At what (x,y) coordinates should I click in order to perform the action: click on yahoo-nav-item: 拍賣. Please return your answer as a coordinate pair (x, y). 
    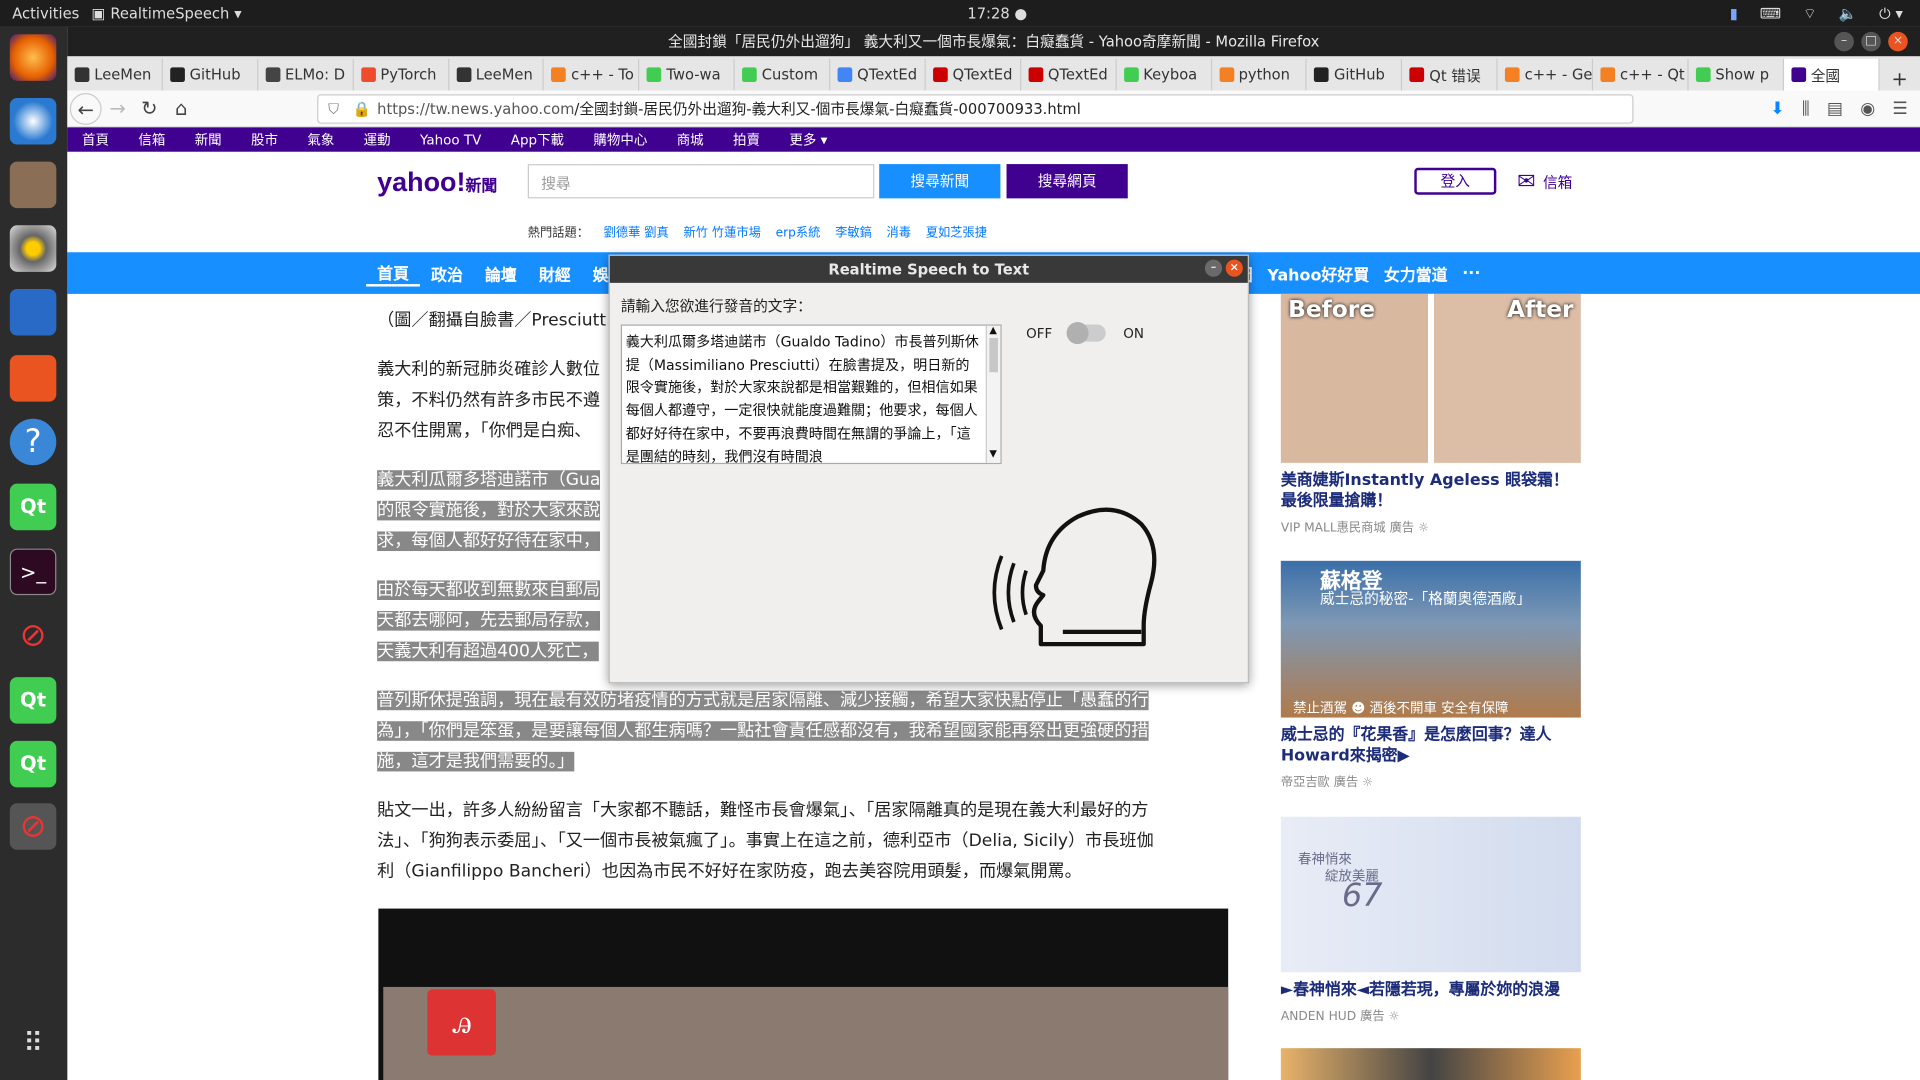
    Looking at the image, I should click on (746, 140).